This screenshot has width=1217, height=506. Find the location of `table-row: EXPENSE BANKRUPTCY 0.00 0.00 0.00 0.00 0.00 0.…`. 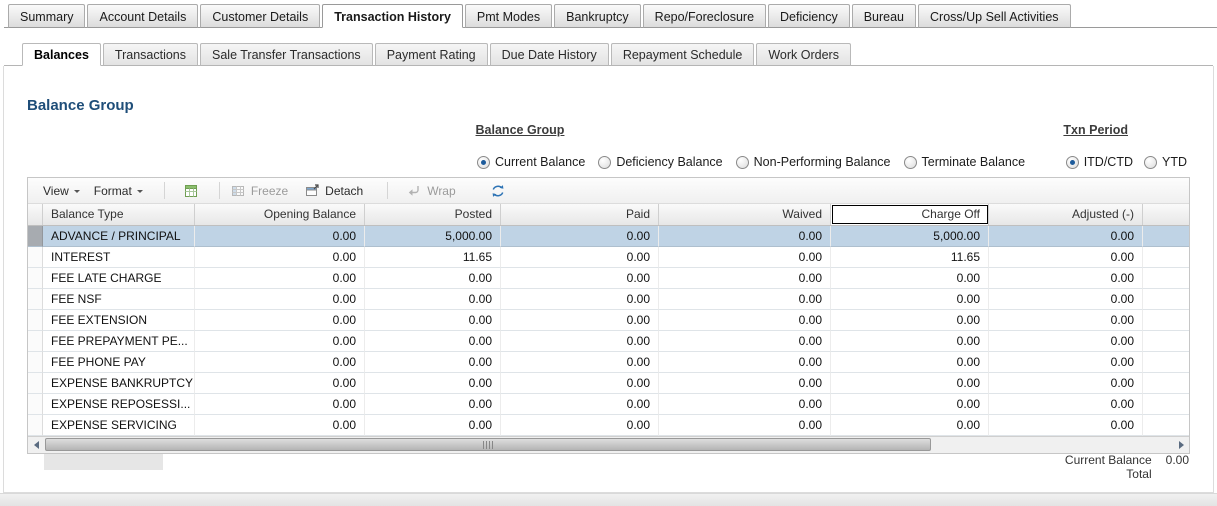

table-row: EXPENSE BANKRUPTCY 0.00 0.00 0.00 0.00 0.00 0.… is located at coordinates (608, 383).